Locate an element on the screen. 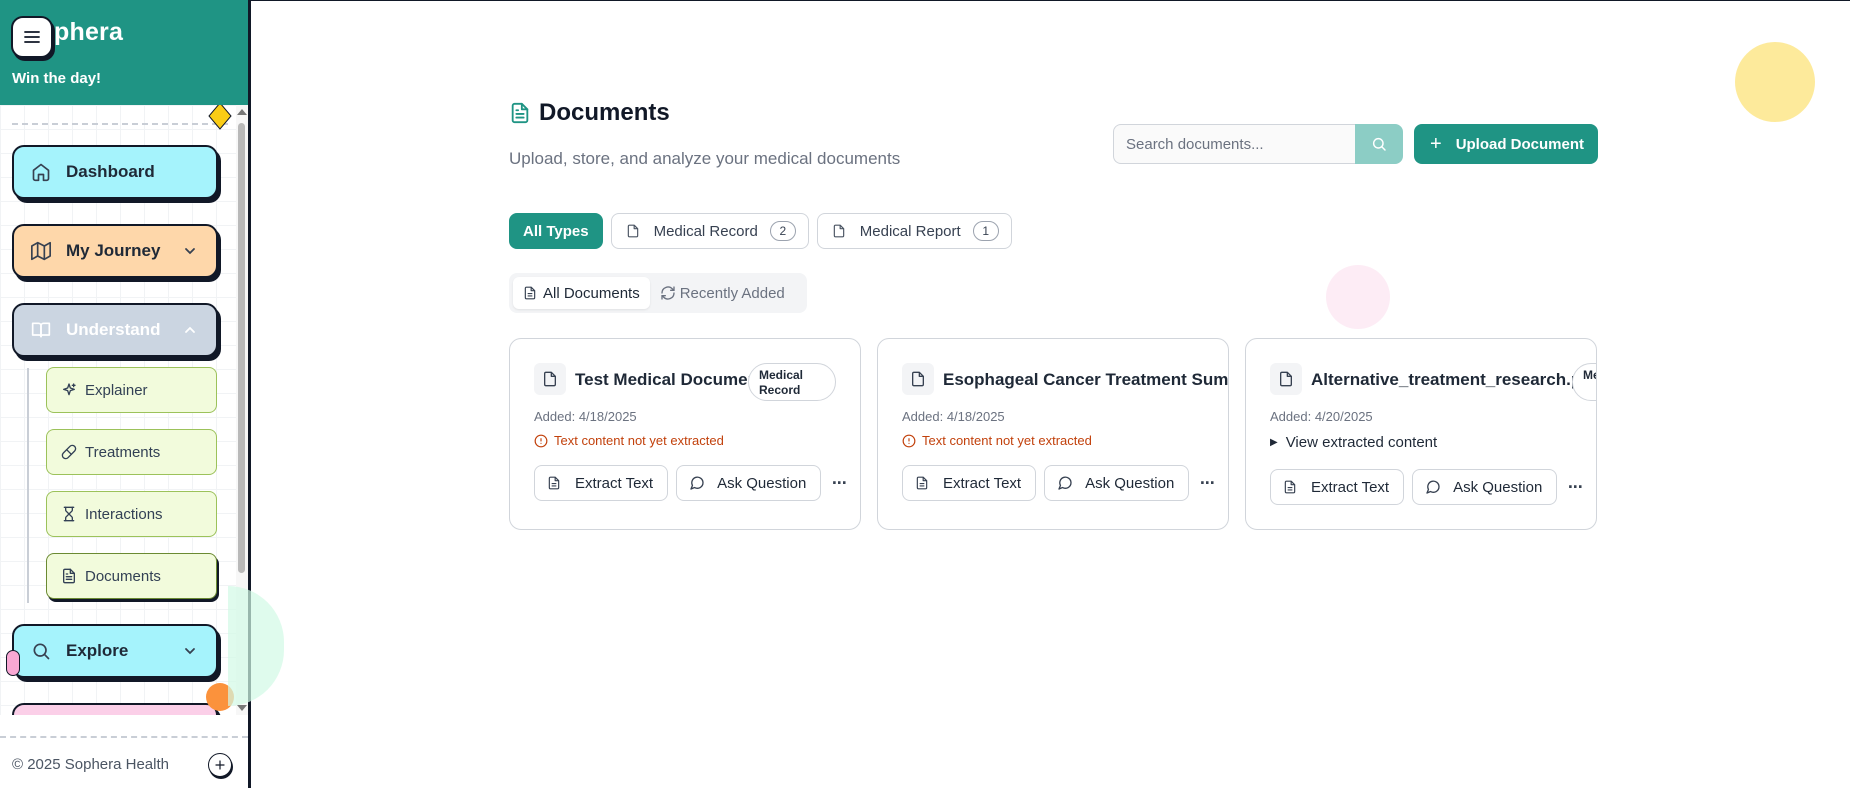 This screenshot has height=788, width=1850. nav-explore: Explore is located at coordinates (115, 651).